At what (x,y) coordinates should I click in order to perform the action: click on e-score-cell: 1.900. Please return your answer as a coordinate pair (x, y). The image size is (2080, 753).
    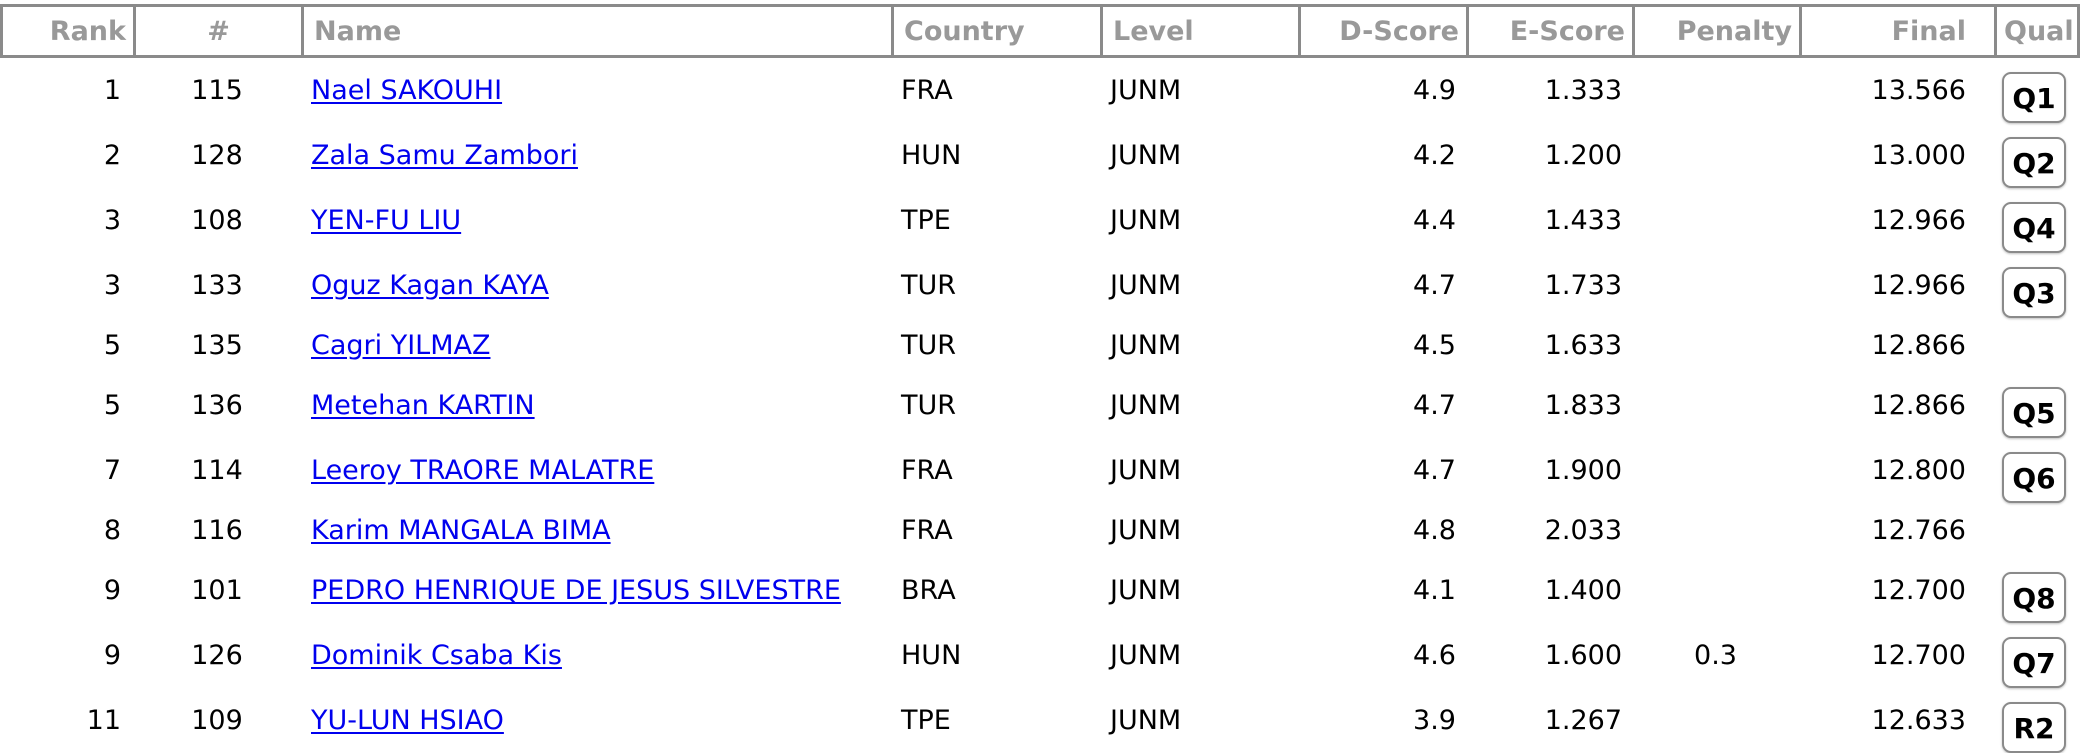
    Looking at the image, I should click on (1583, 470).